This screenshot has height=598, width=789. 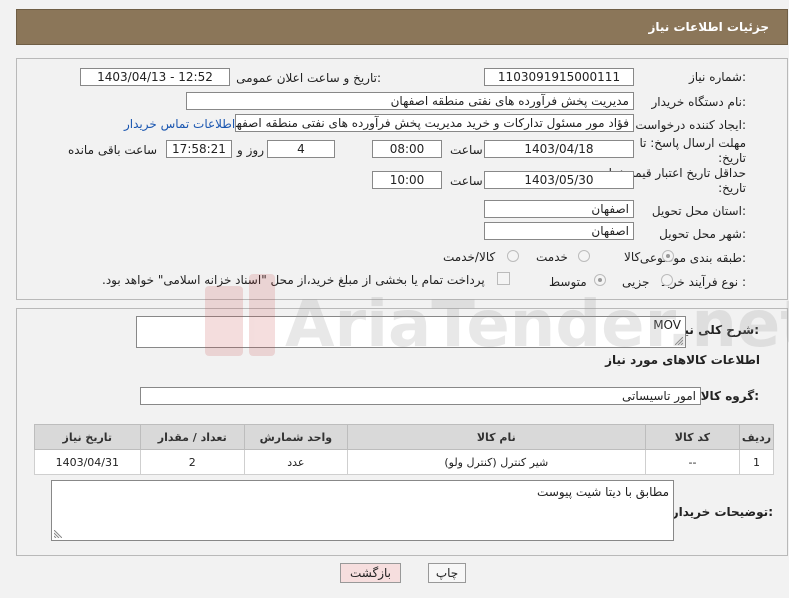 What do you see at coordinates (179, 124) in the screenshot?
I see `buyer-contact-link: اطلاعات تماس خریدار` at bounding box center [179, 124].